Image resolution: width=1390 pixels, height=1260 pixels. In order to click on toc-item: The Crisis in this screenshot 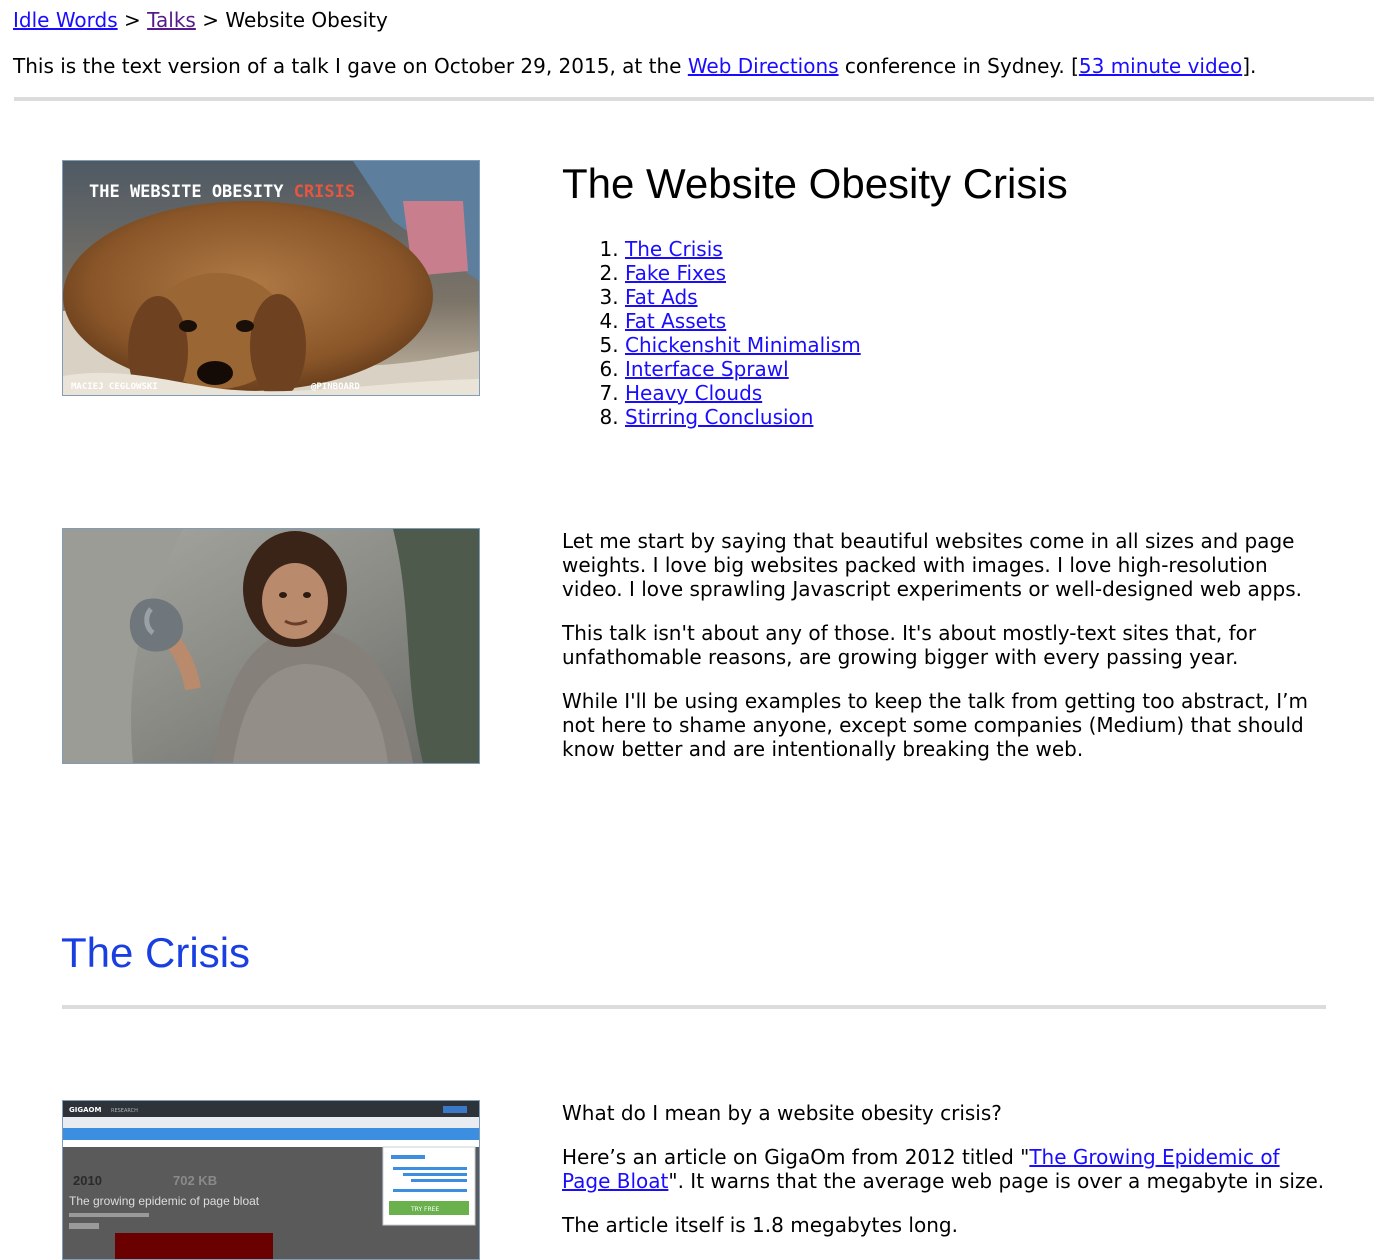, I will do `click(743, 249)`.